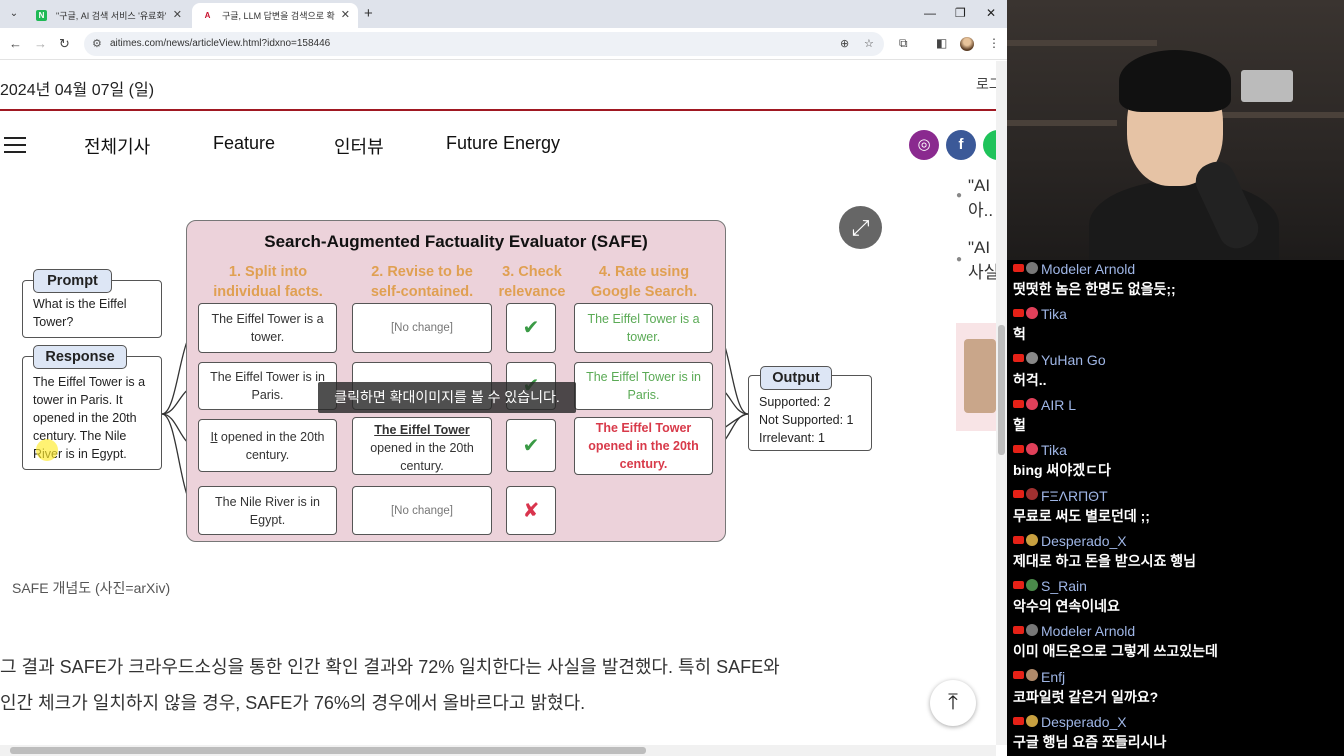 This screenshot has width=1344, height=756. I want to click on horizontal-scrollbar, so click(498, 750).